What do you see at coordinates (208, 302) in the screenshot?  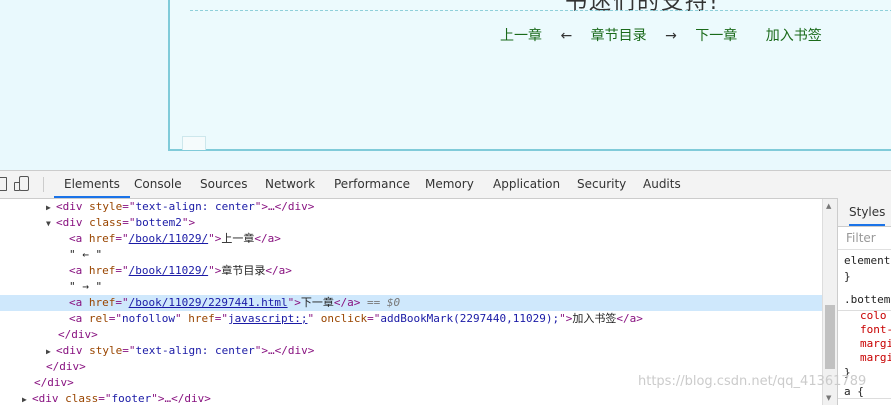 I see `href-link: /book/11029/2297441.html` at bounding box center [208, 302].